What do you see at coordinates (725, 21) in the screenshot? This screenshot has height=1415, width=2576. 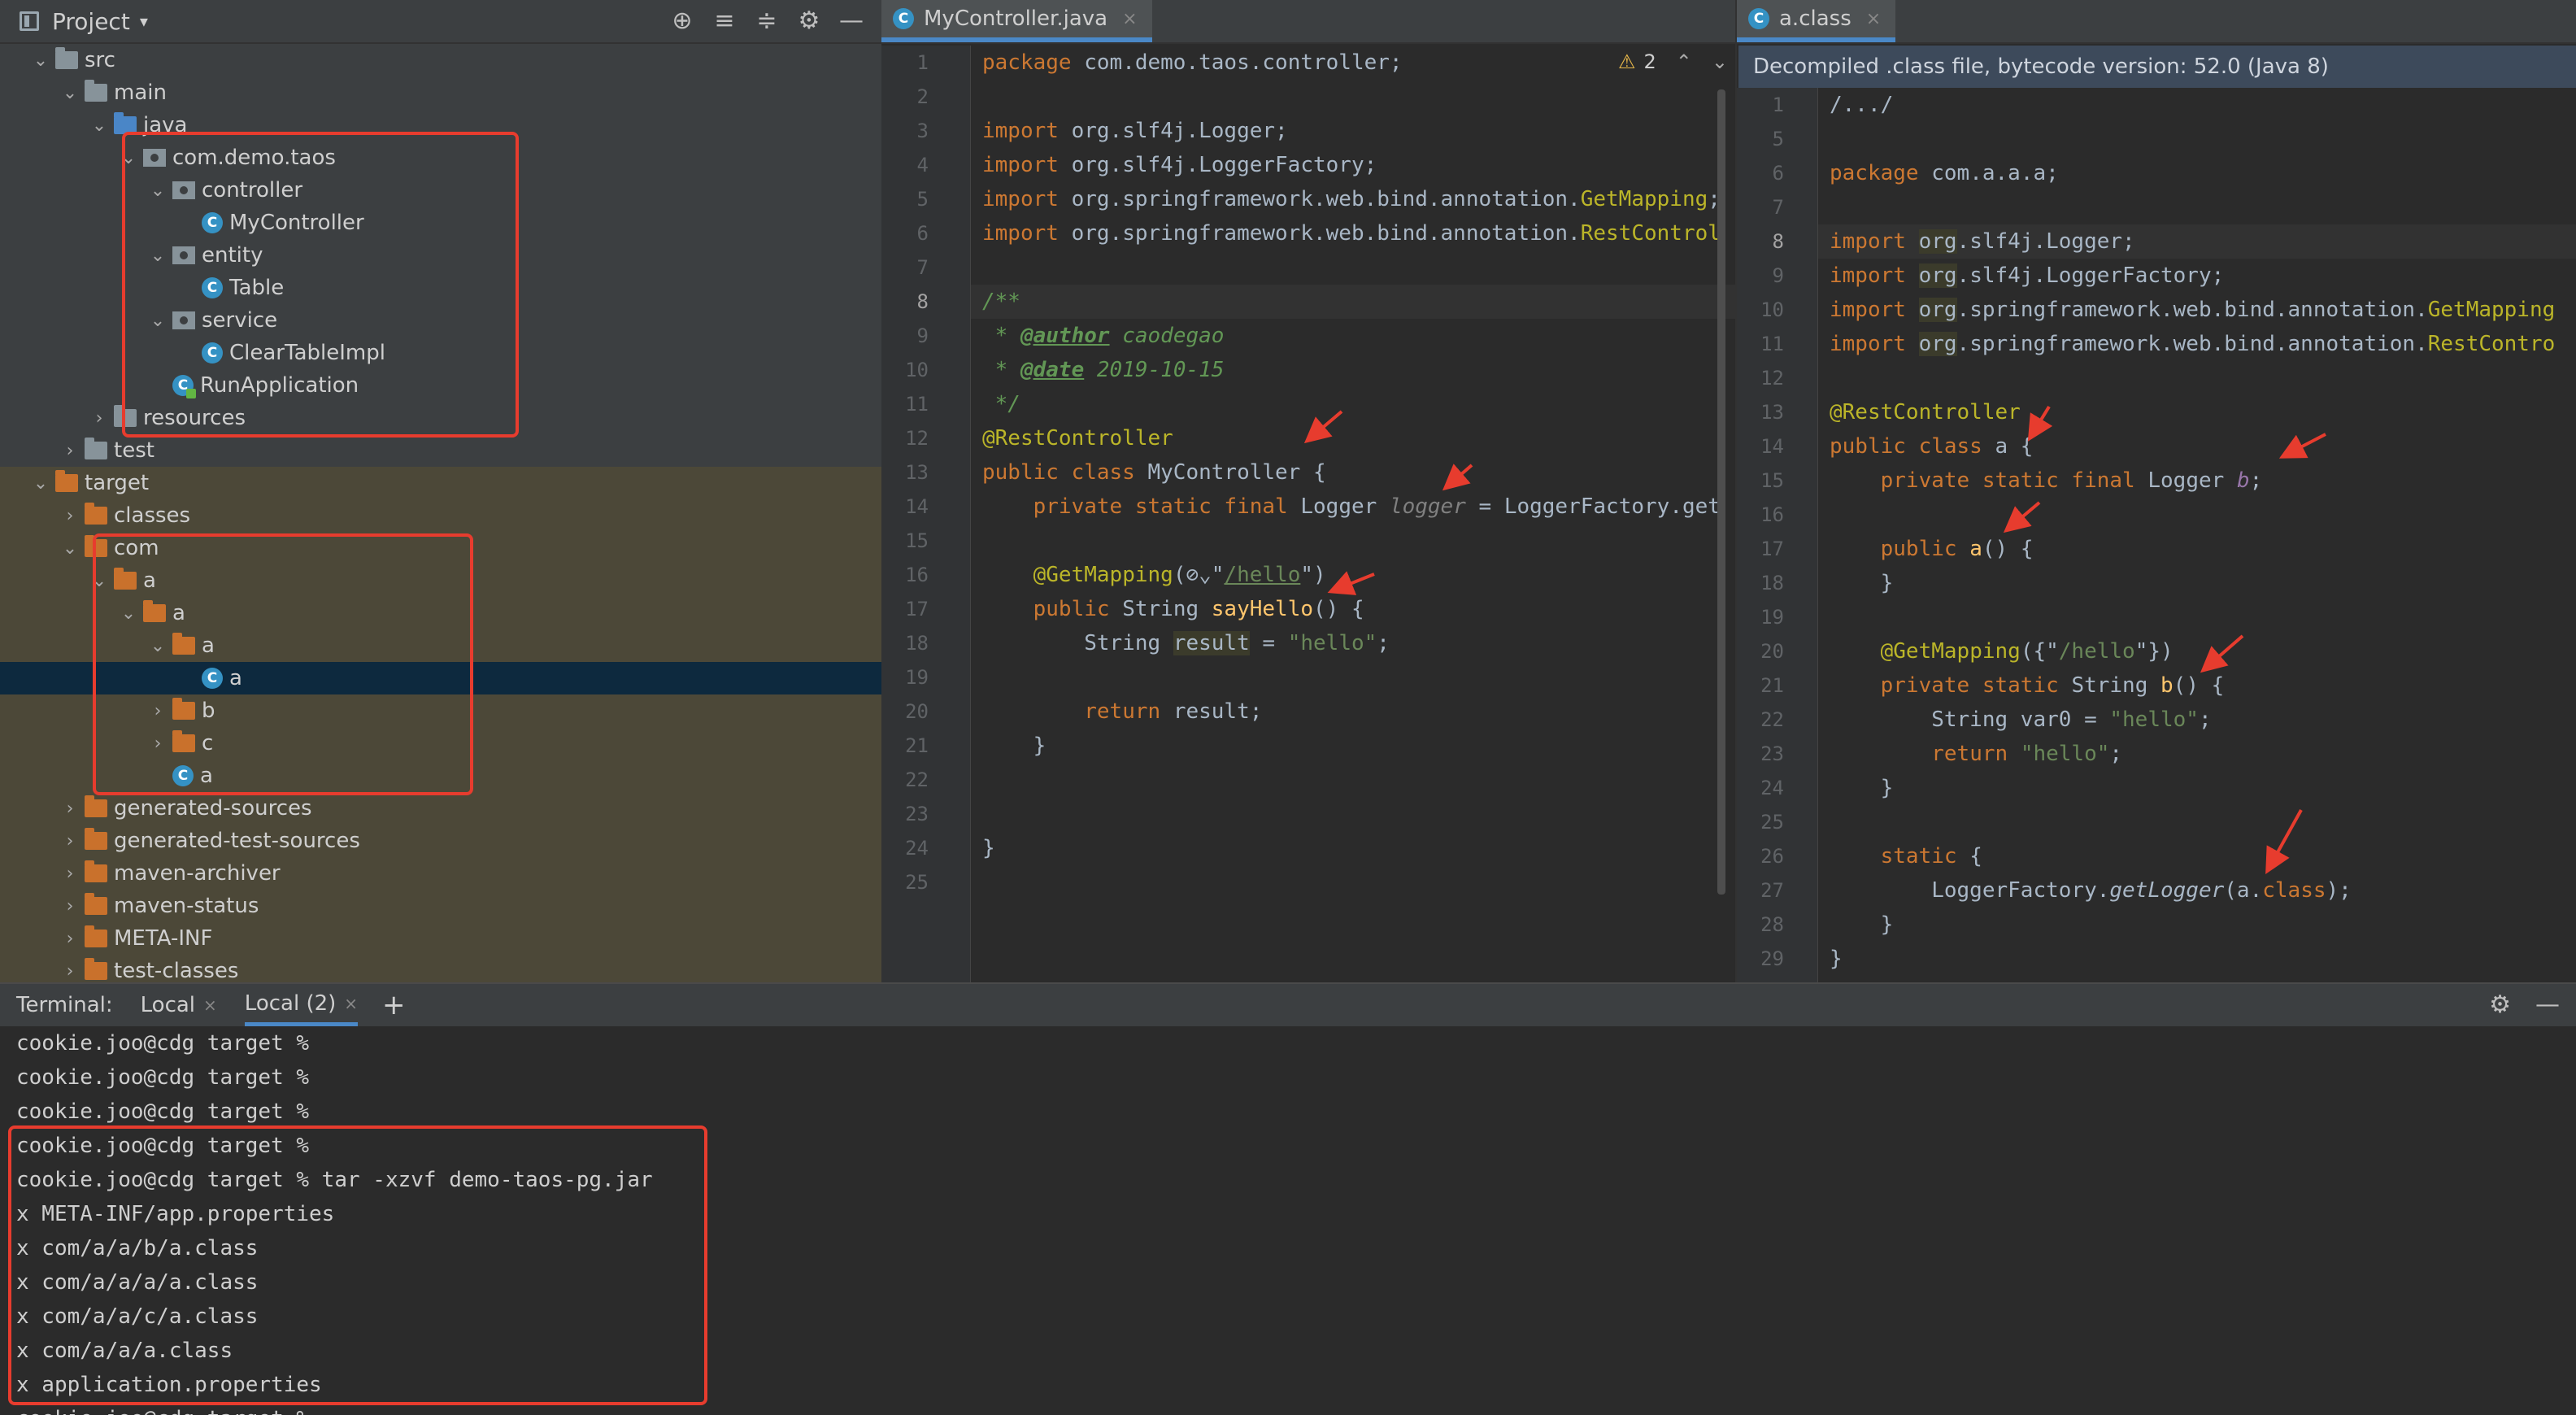 I see `expand-all-icon: ≡` at bounding box center [725, 21].